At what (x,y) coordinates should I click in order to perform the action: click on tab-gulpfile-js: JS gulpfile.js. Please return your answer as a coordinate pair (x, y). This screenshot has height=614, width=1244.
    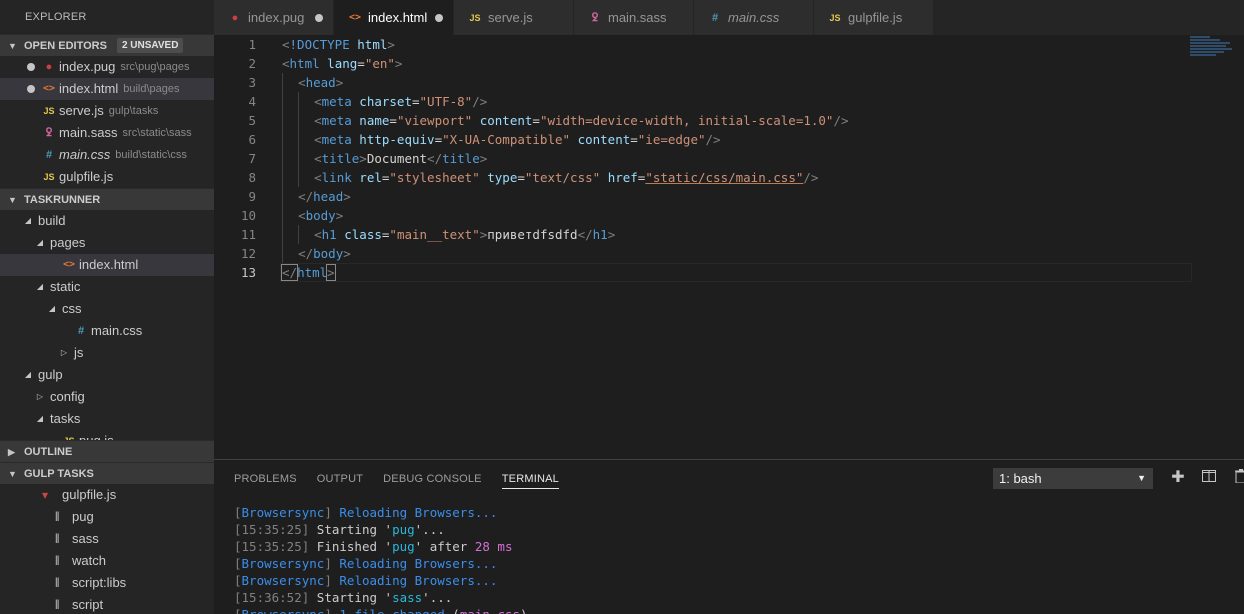
    Looking at the image, I should click on (874, 17).